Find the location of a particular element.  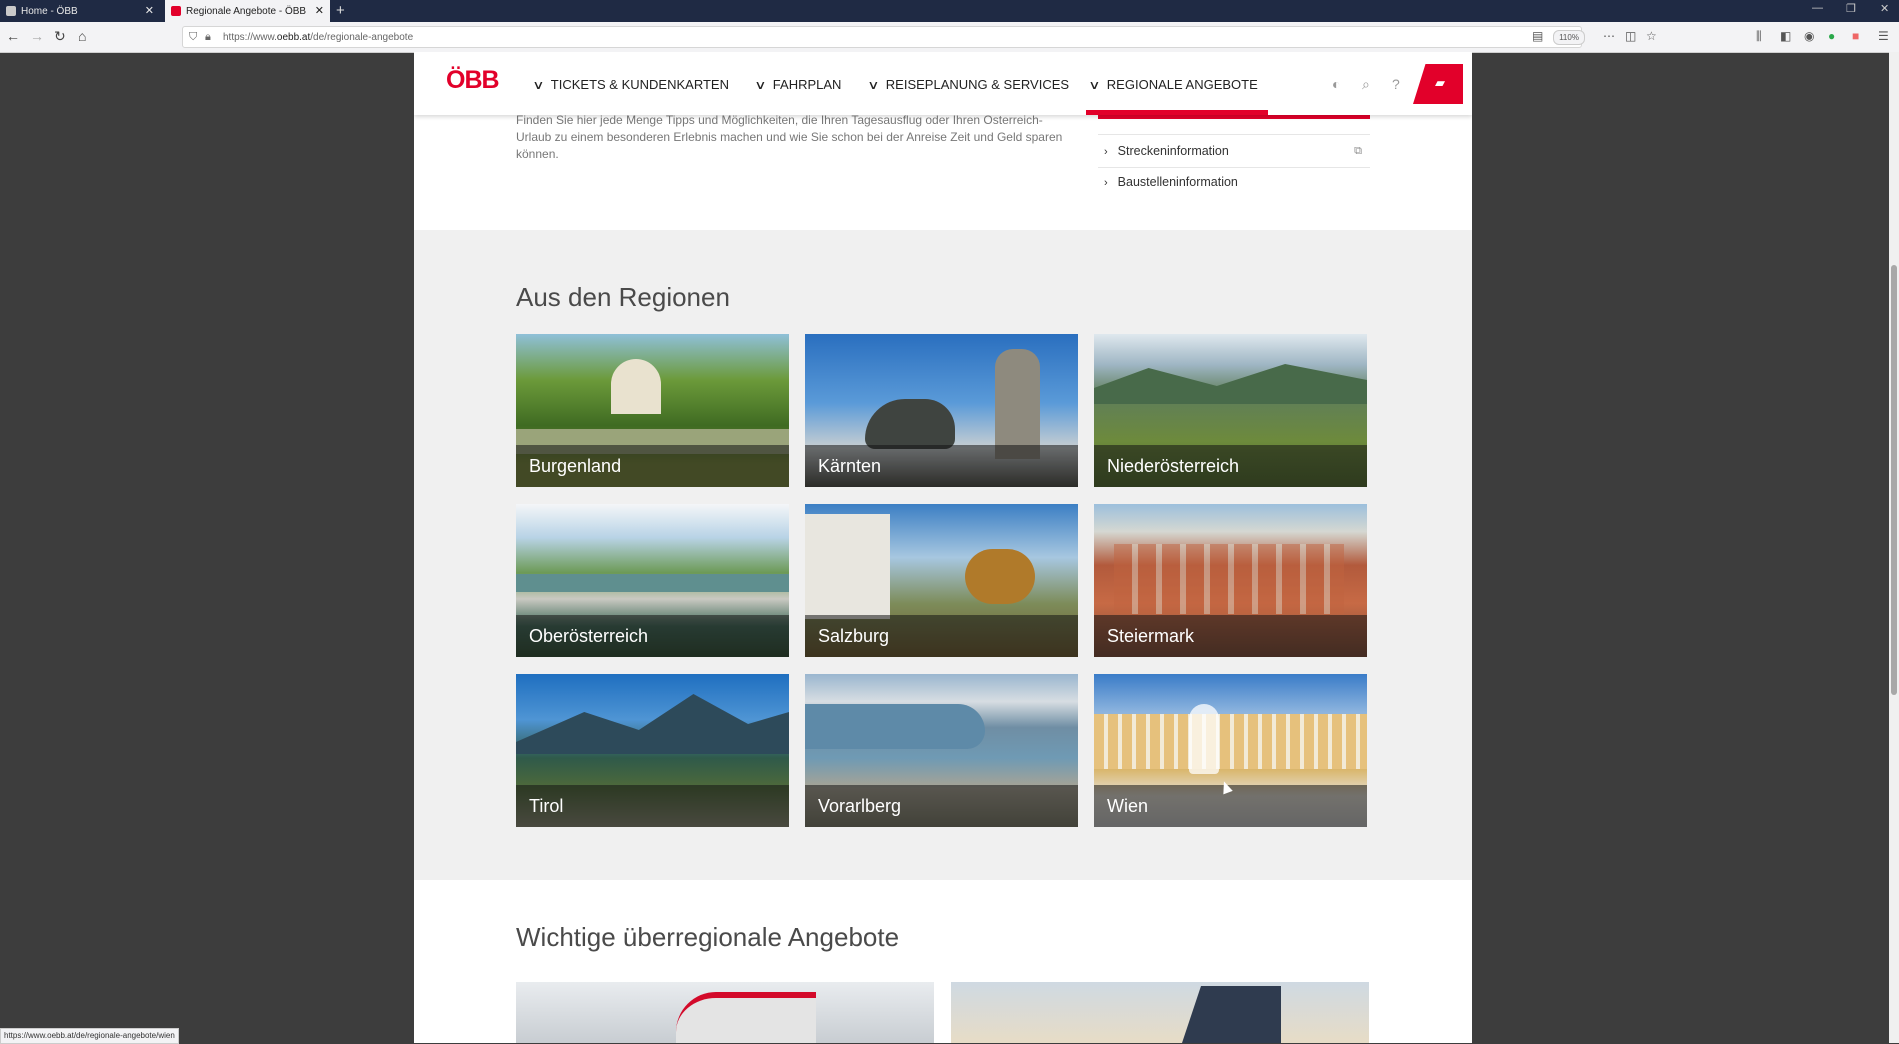

region-tile-oberoesterreich: Oberösterreich is located at coordinates (652, 580).